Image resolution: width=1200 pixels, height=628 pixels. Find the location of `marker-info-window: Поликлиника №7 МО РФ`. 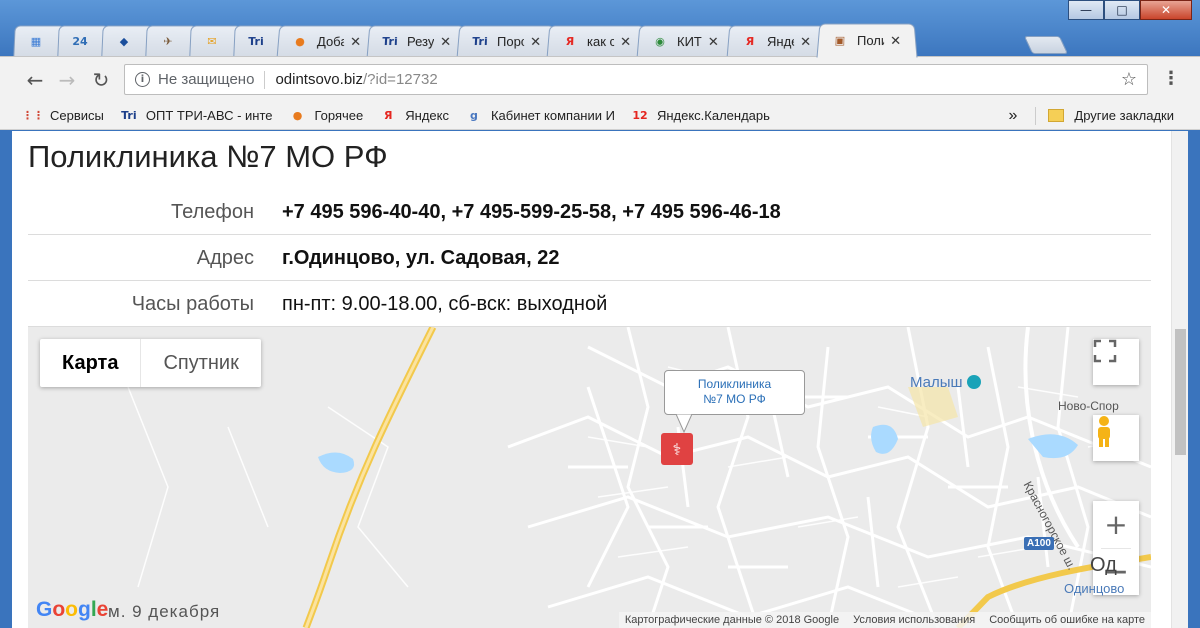

marker-info-window: Поликлиника №7 МО РФ is located at coordinates (734, 392).